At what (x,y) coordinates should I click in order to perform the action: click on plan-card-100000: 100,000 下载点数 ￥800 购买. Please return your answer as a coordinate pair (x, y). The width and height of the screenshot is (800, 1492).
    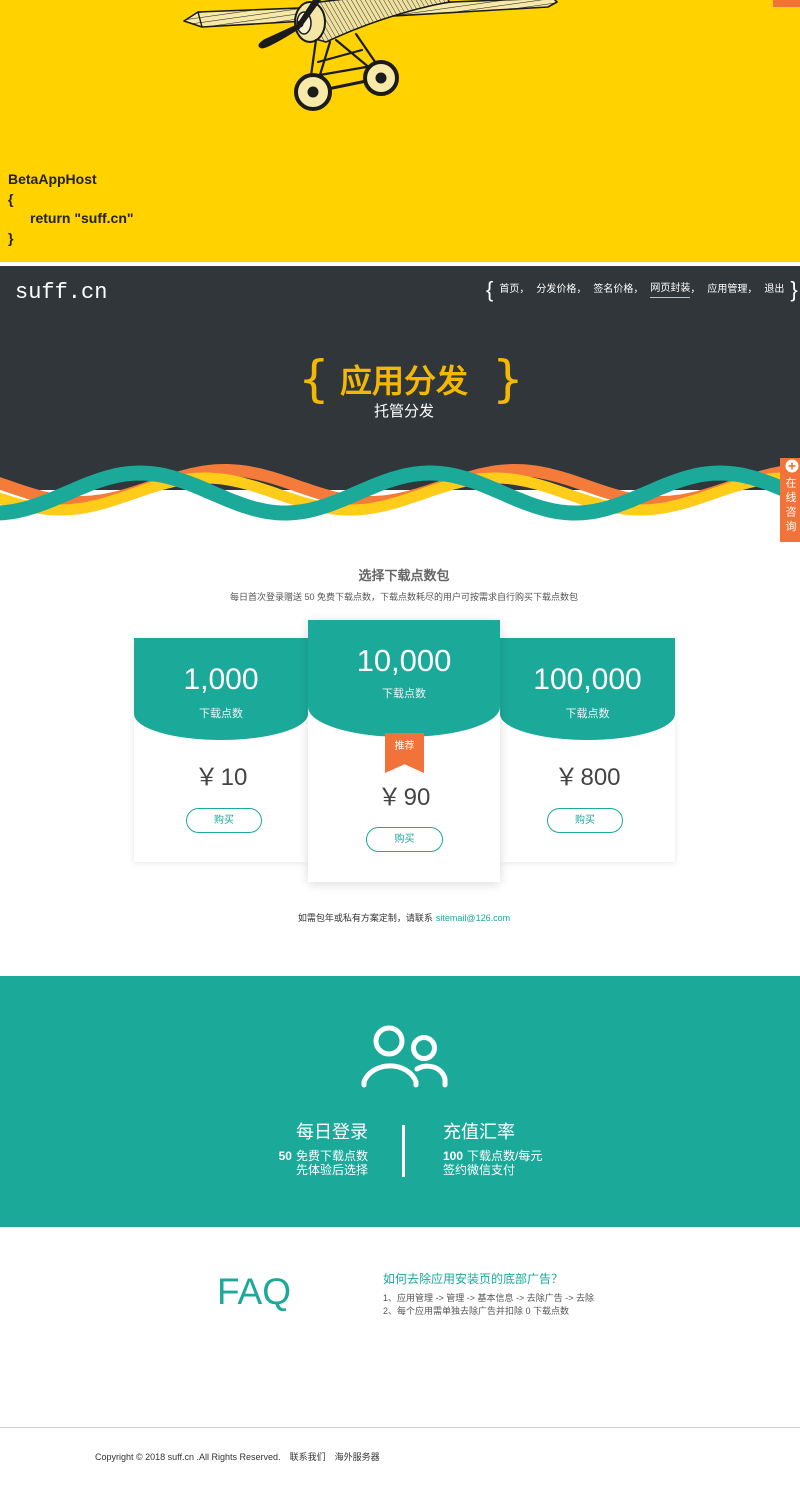
    Looking at the image, I should click on (587, 750).